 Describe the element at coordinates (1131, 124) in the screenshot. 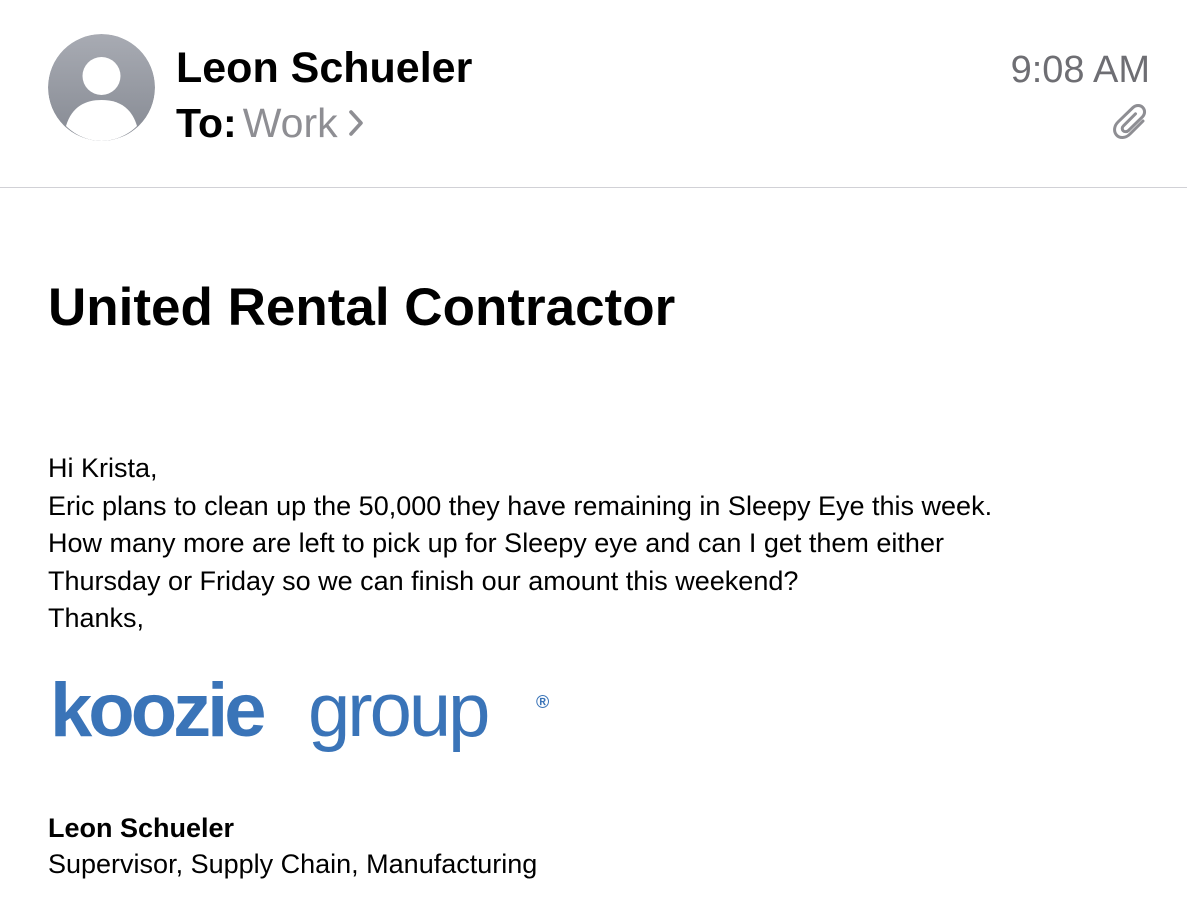

I see `paperclip-icon` at that location.